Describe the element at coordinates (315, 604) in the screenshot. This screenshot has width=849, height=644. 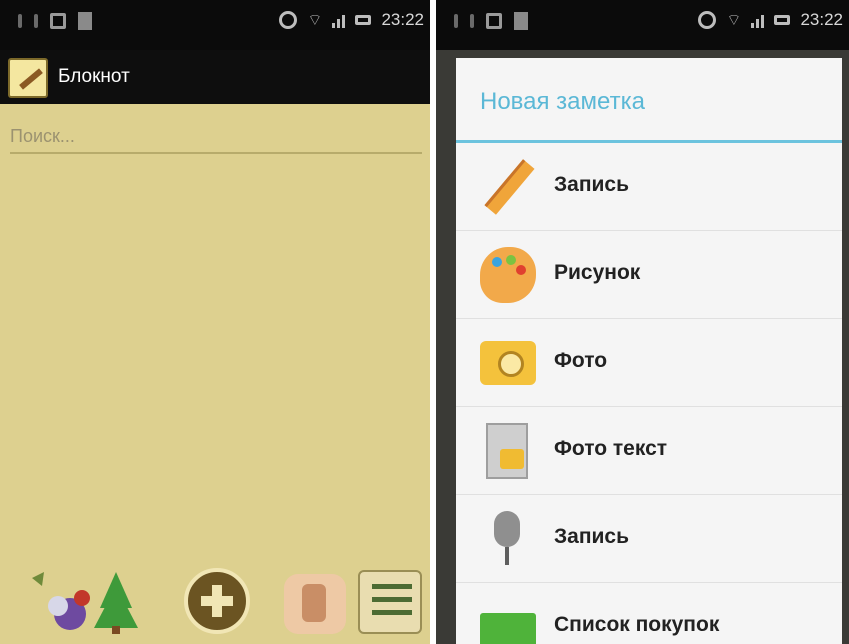
I see `thumbs-up-icon` at that location.